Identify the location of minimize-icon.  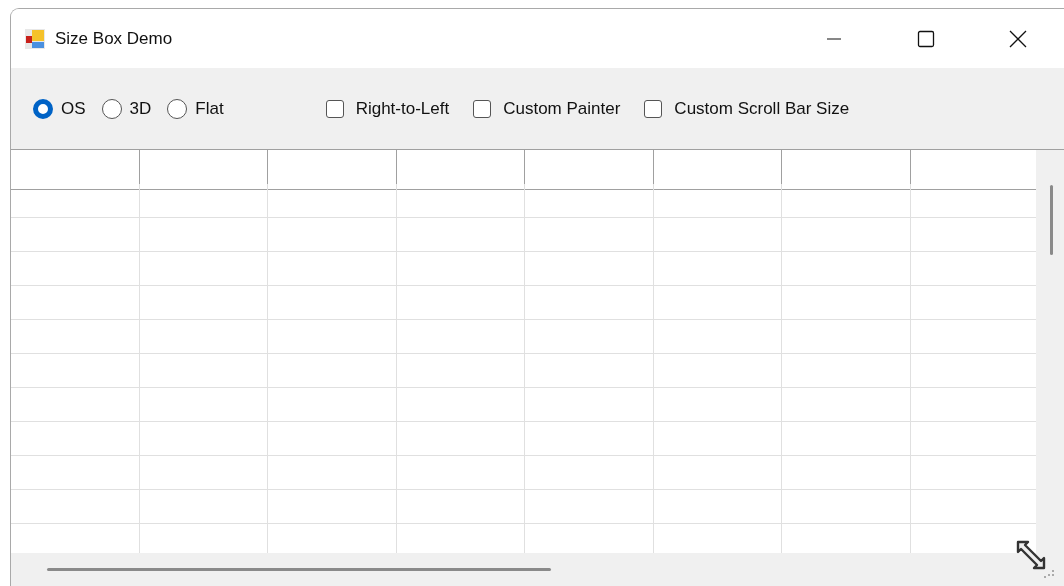
(834, 38).